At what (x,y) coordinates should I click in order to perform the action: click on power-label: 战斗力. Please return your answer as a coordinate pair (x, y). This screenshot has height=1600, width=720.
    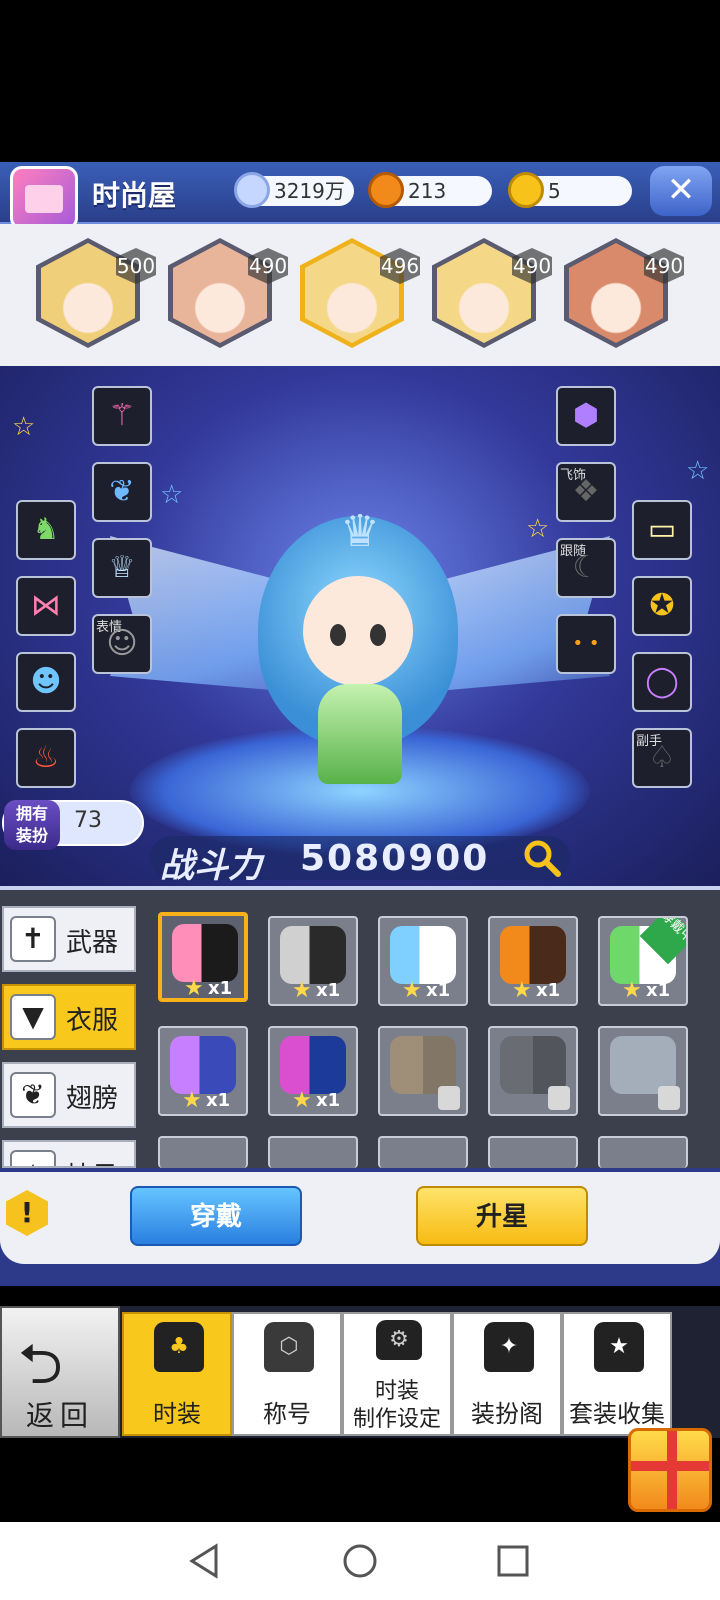
    Looking at the image, I should click on (211, 866).